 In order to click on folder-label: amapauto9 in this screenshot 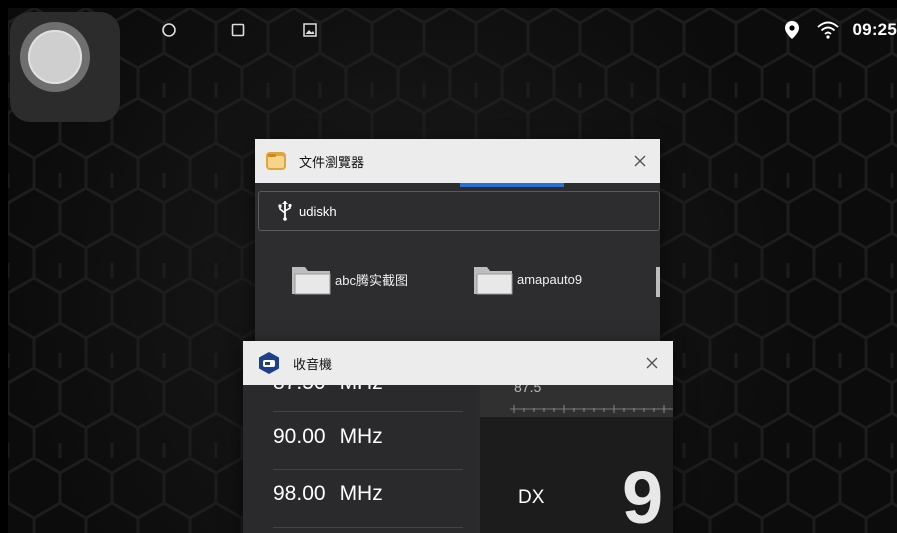, I will do `click(550, 279)`.